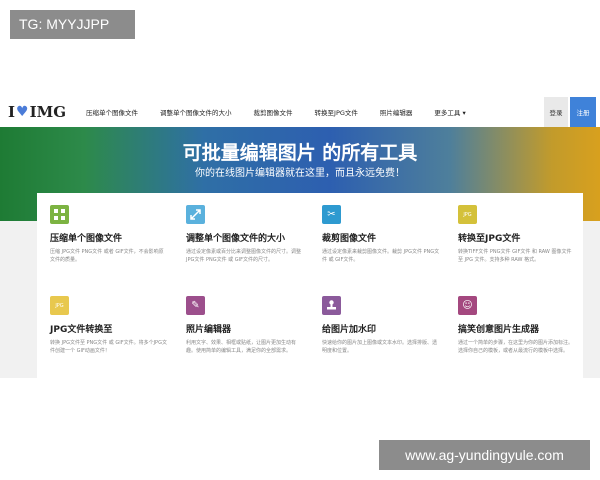 This screenshot has width=600, height=480. Describe the element at coordinates (59, 305) in the screenshot. I see `jpg-file-icon: JPG` at that location.